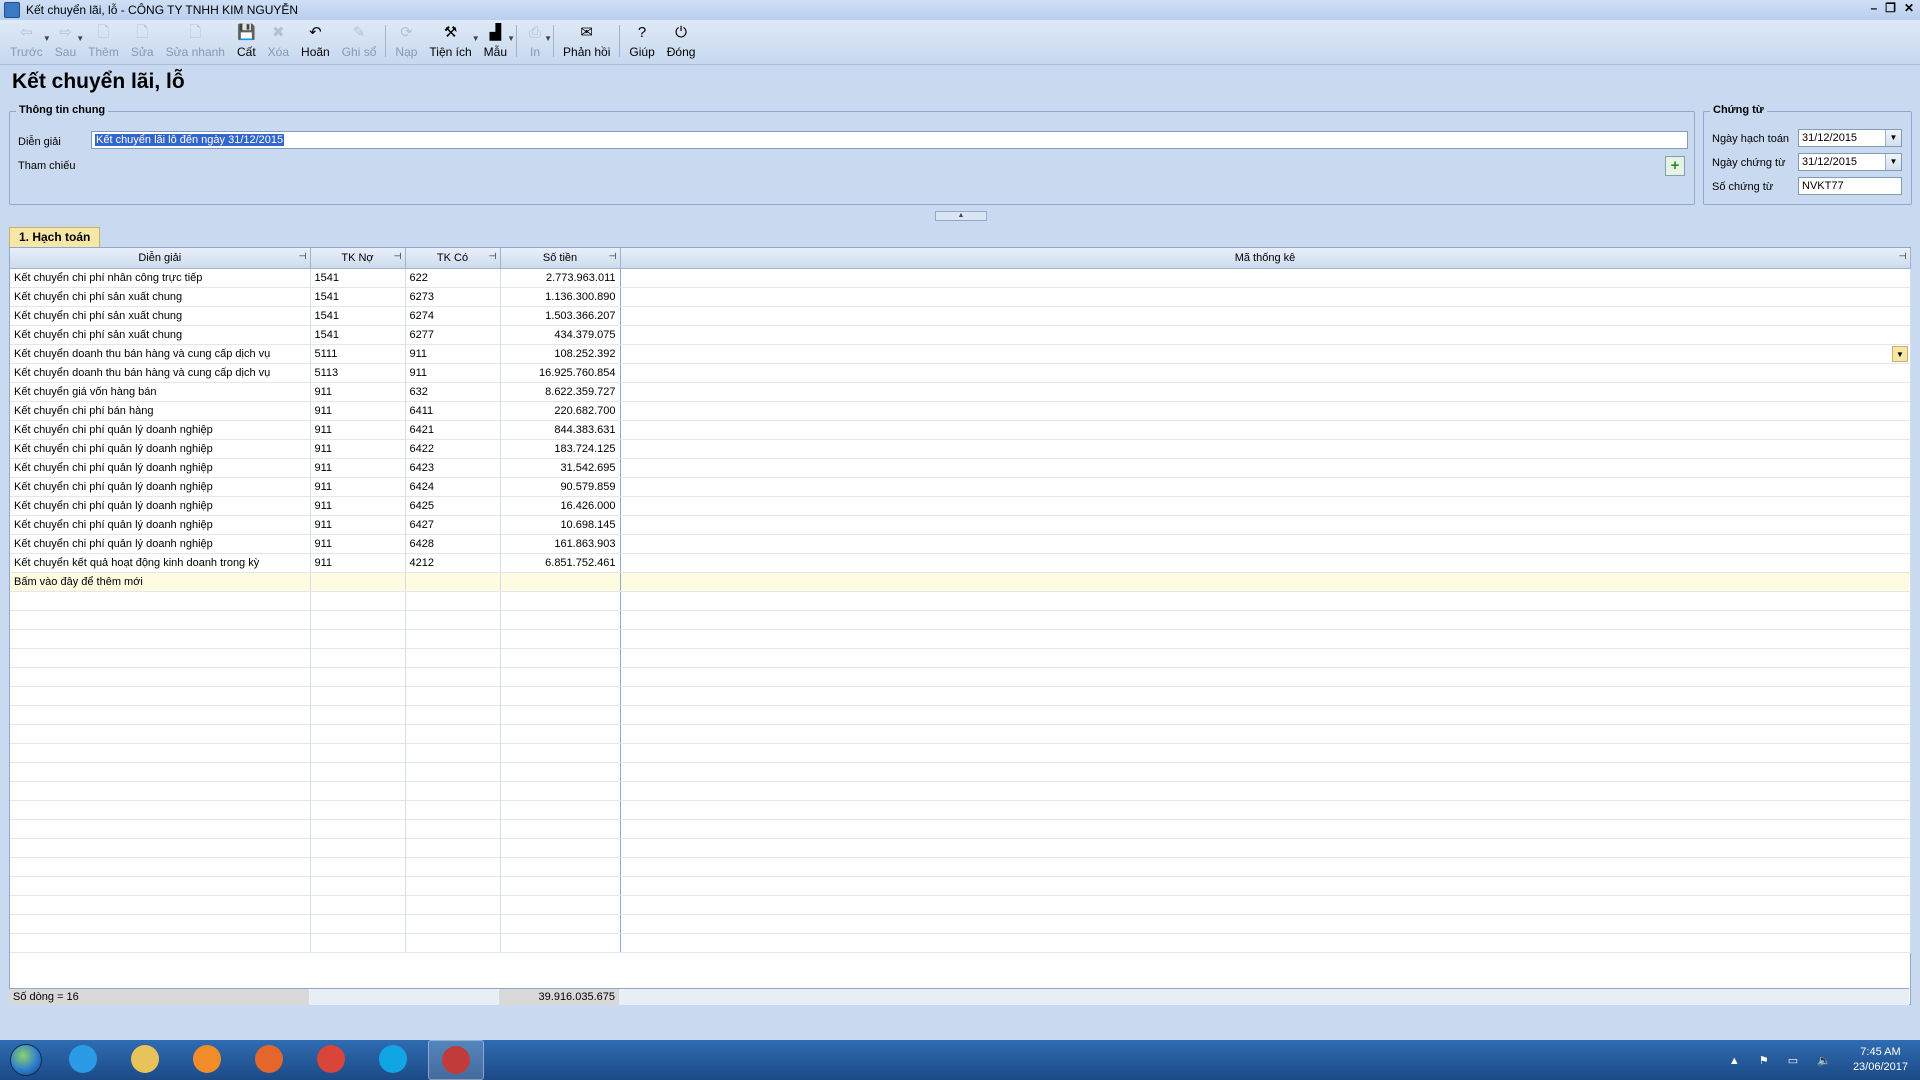 This screenshot has width=1920, height=1080. What do you see at coordinates (453, 335) in the screenshot?
I see `credit-account-cell: 6277` at bounding box center [453, 335].